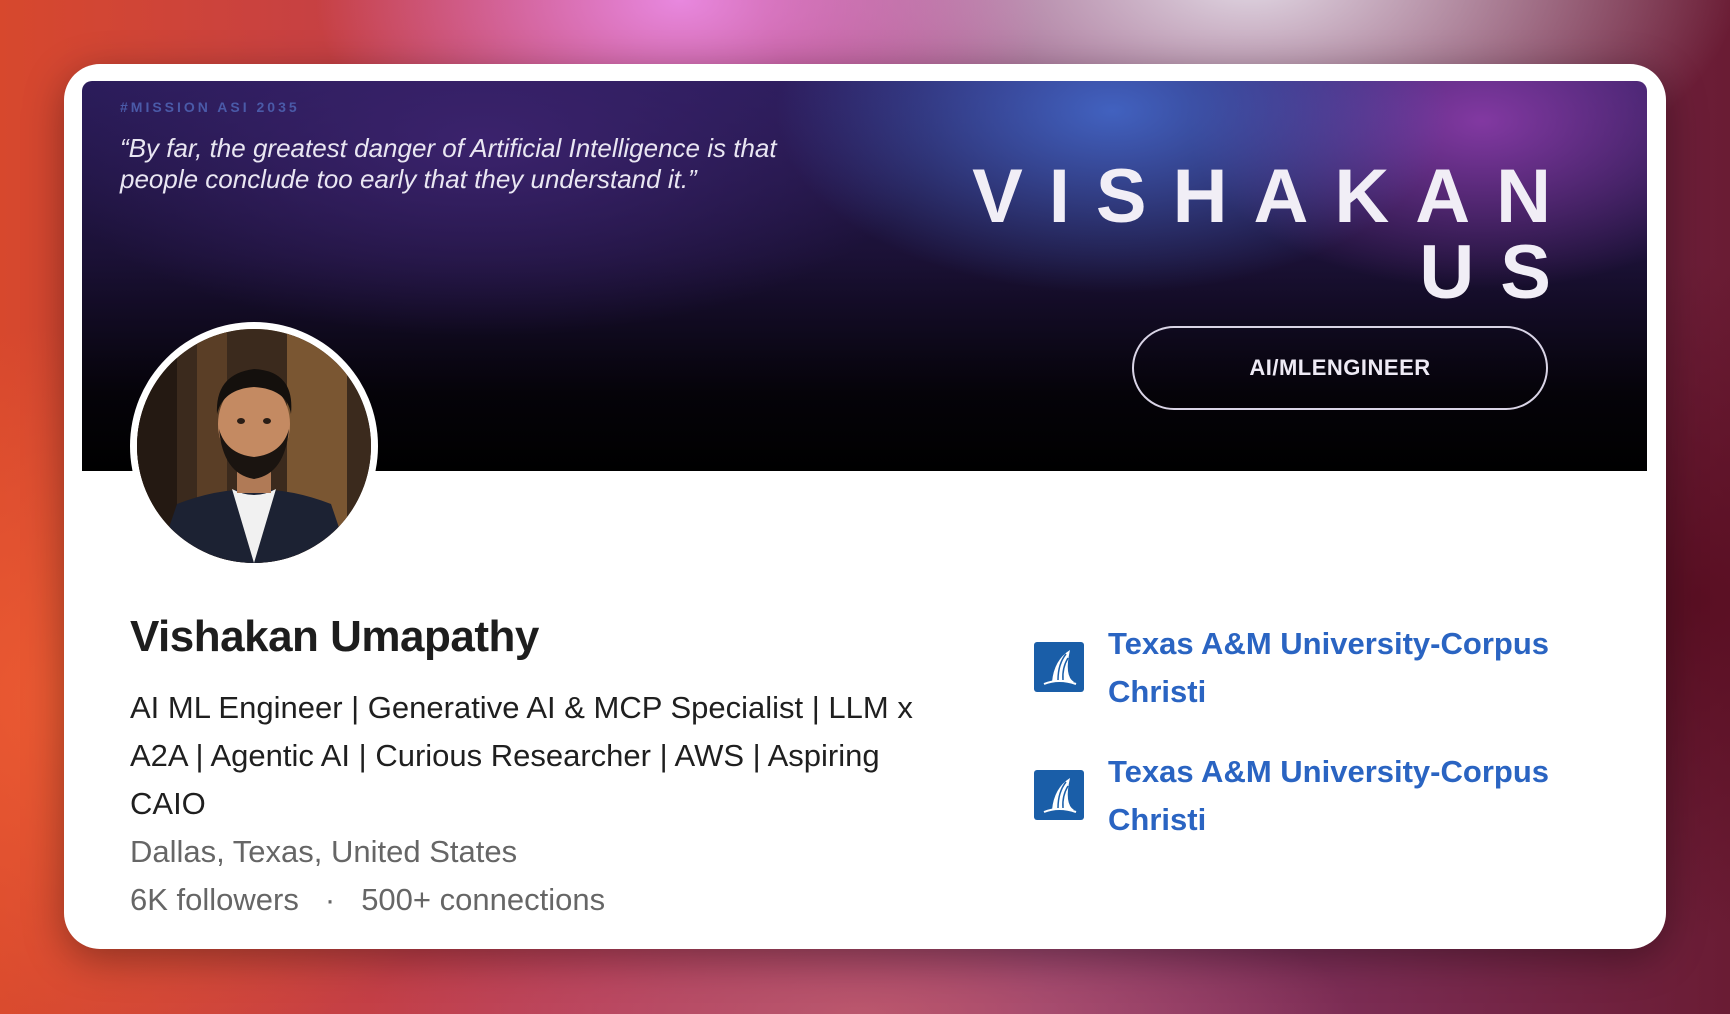  What do you see at coordinates (324, 851) in the screenshot?
I see `profile-location: Dallas, Texas, United States` at bounding box center [324, 851].